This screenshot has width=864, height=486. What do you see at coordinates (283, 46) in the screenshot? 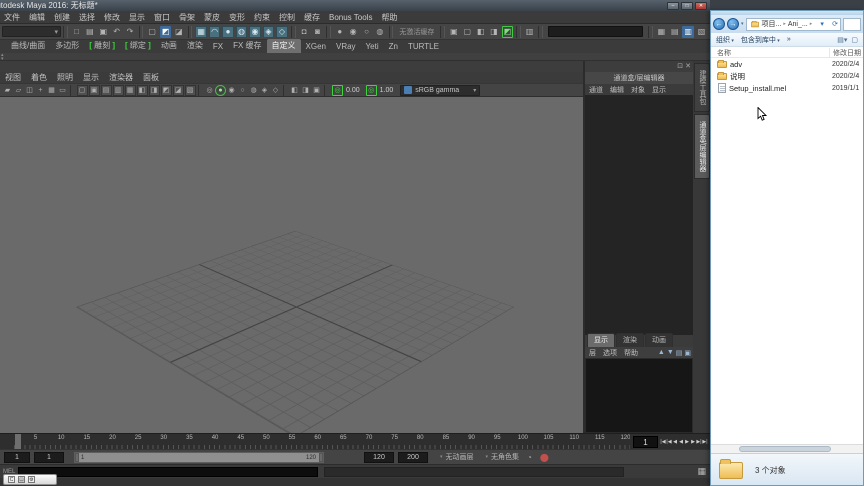
I see `shelf-tab-自定义: 自定义` at bounding box center [283, 46].